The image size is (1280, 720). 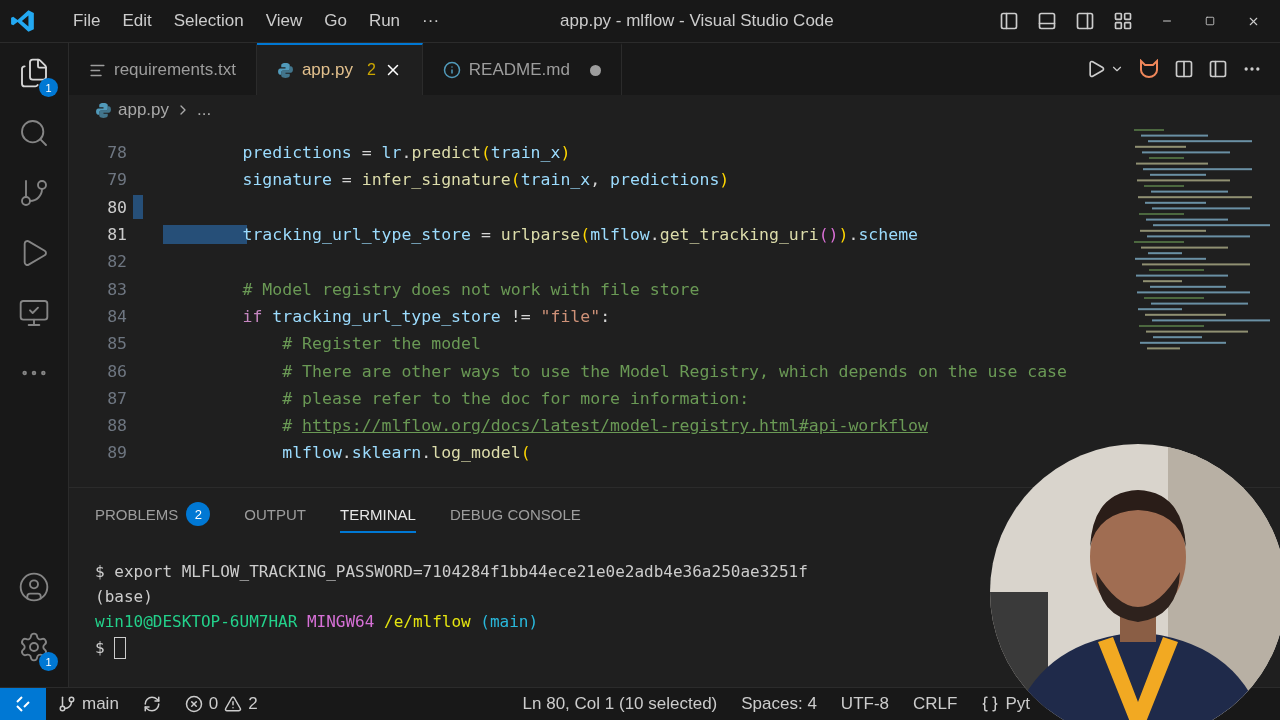 I want to click on menu-item: View, so click(x=284, y=21).